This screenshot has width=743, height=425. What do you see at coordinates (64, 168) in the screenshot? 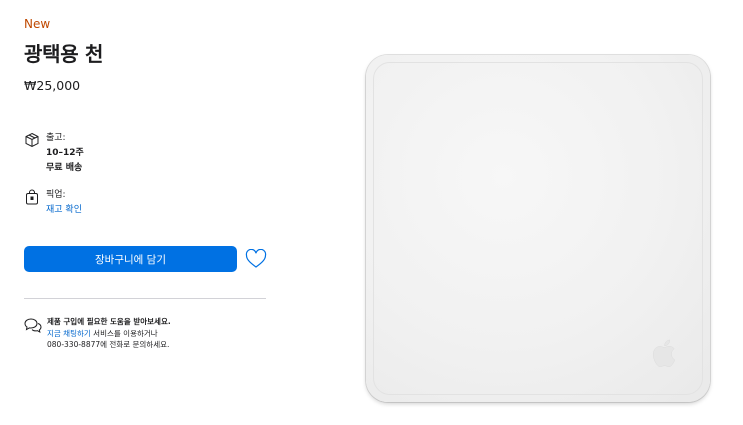
I see `shipping-method: 무료 배송` at bounding box center [64, 168].